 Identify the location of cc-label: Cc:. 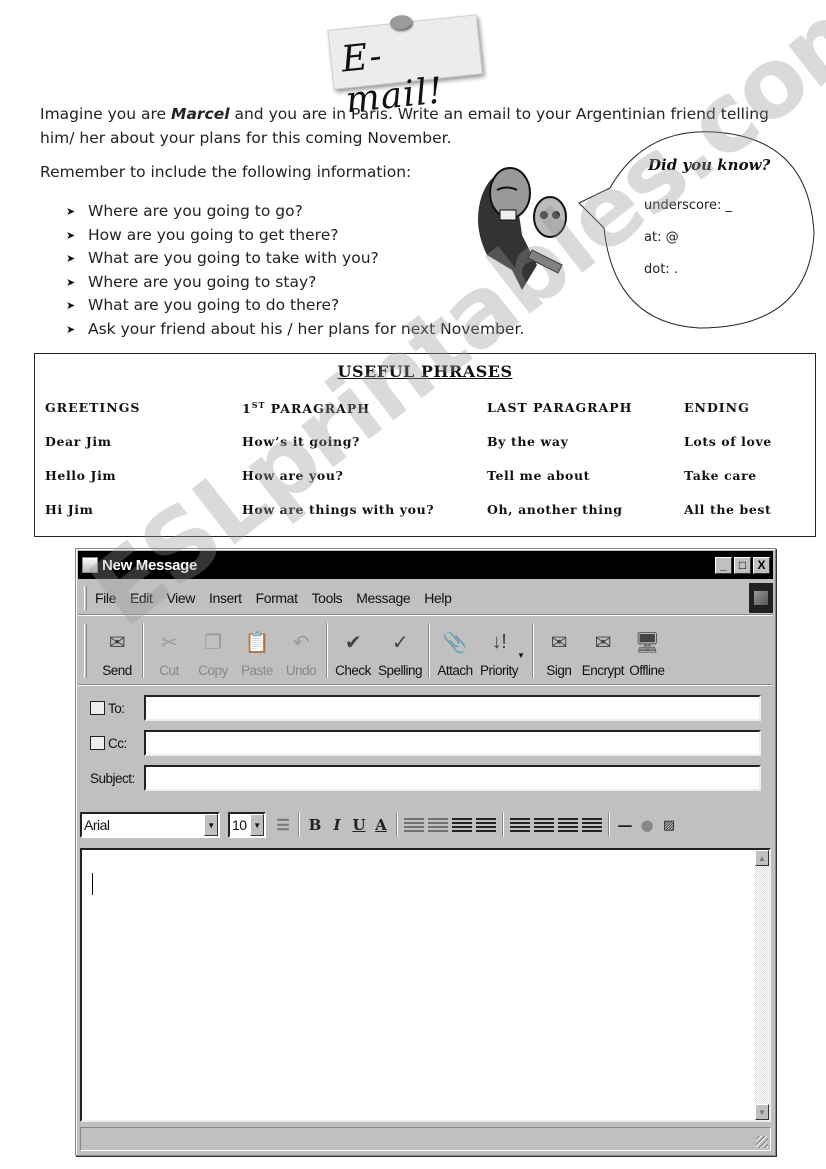
(111, 743).